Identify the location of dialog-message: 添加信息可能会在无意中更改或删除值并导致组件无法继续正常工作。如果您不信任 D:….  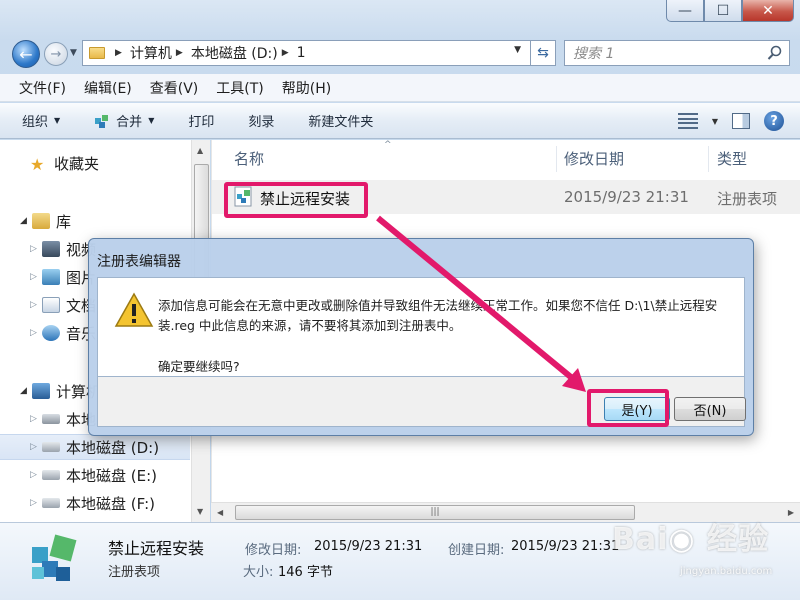
(438, 315).